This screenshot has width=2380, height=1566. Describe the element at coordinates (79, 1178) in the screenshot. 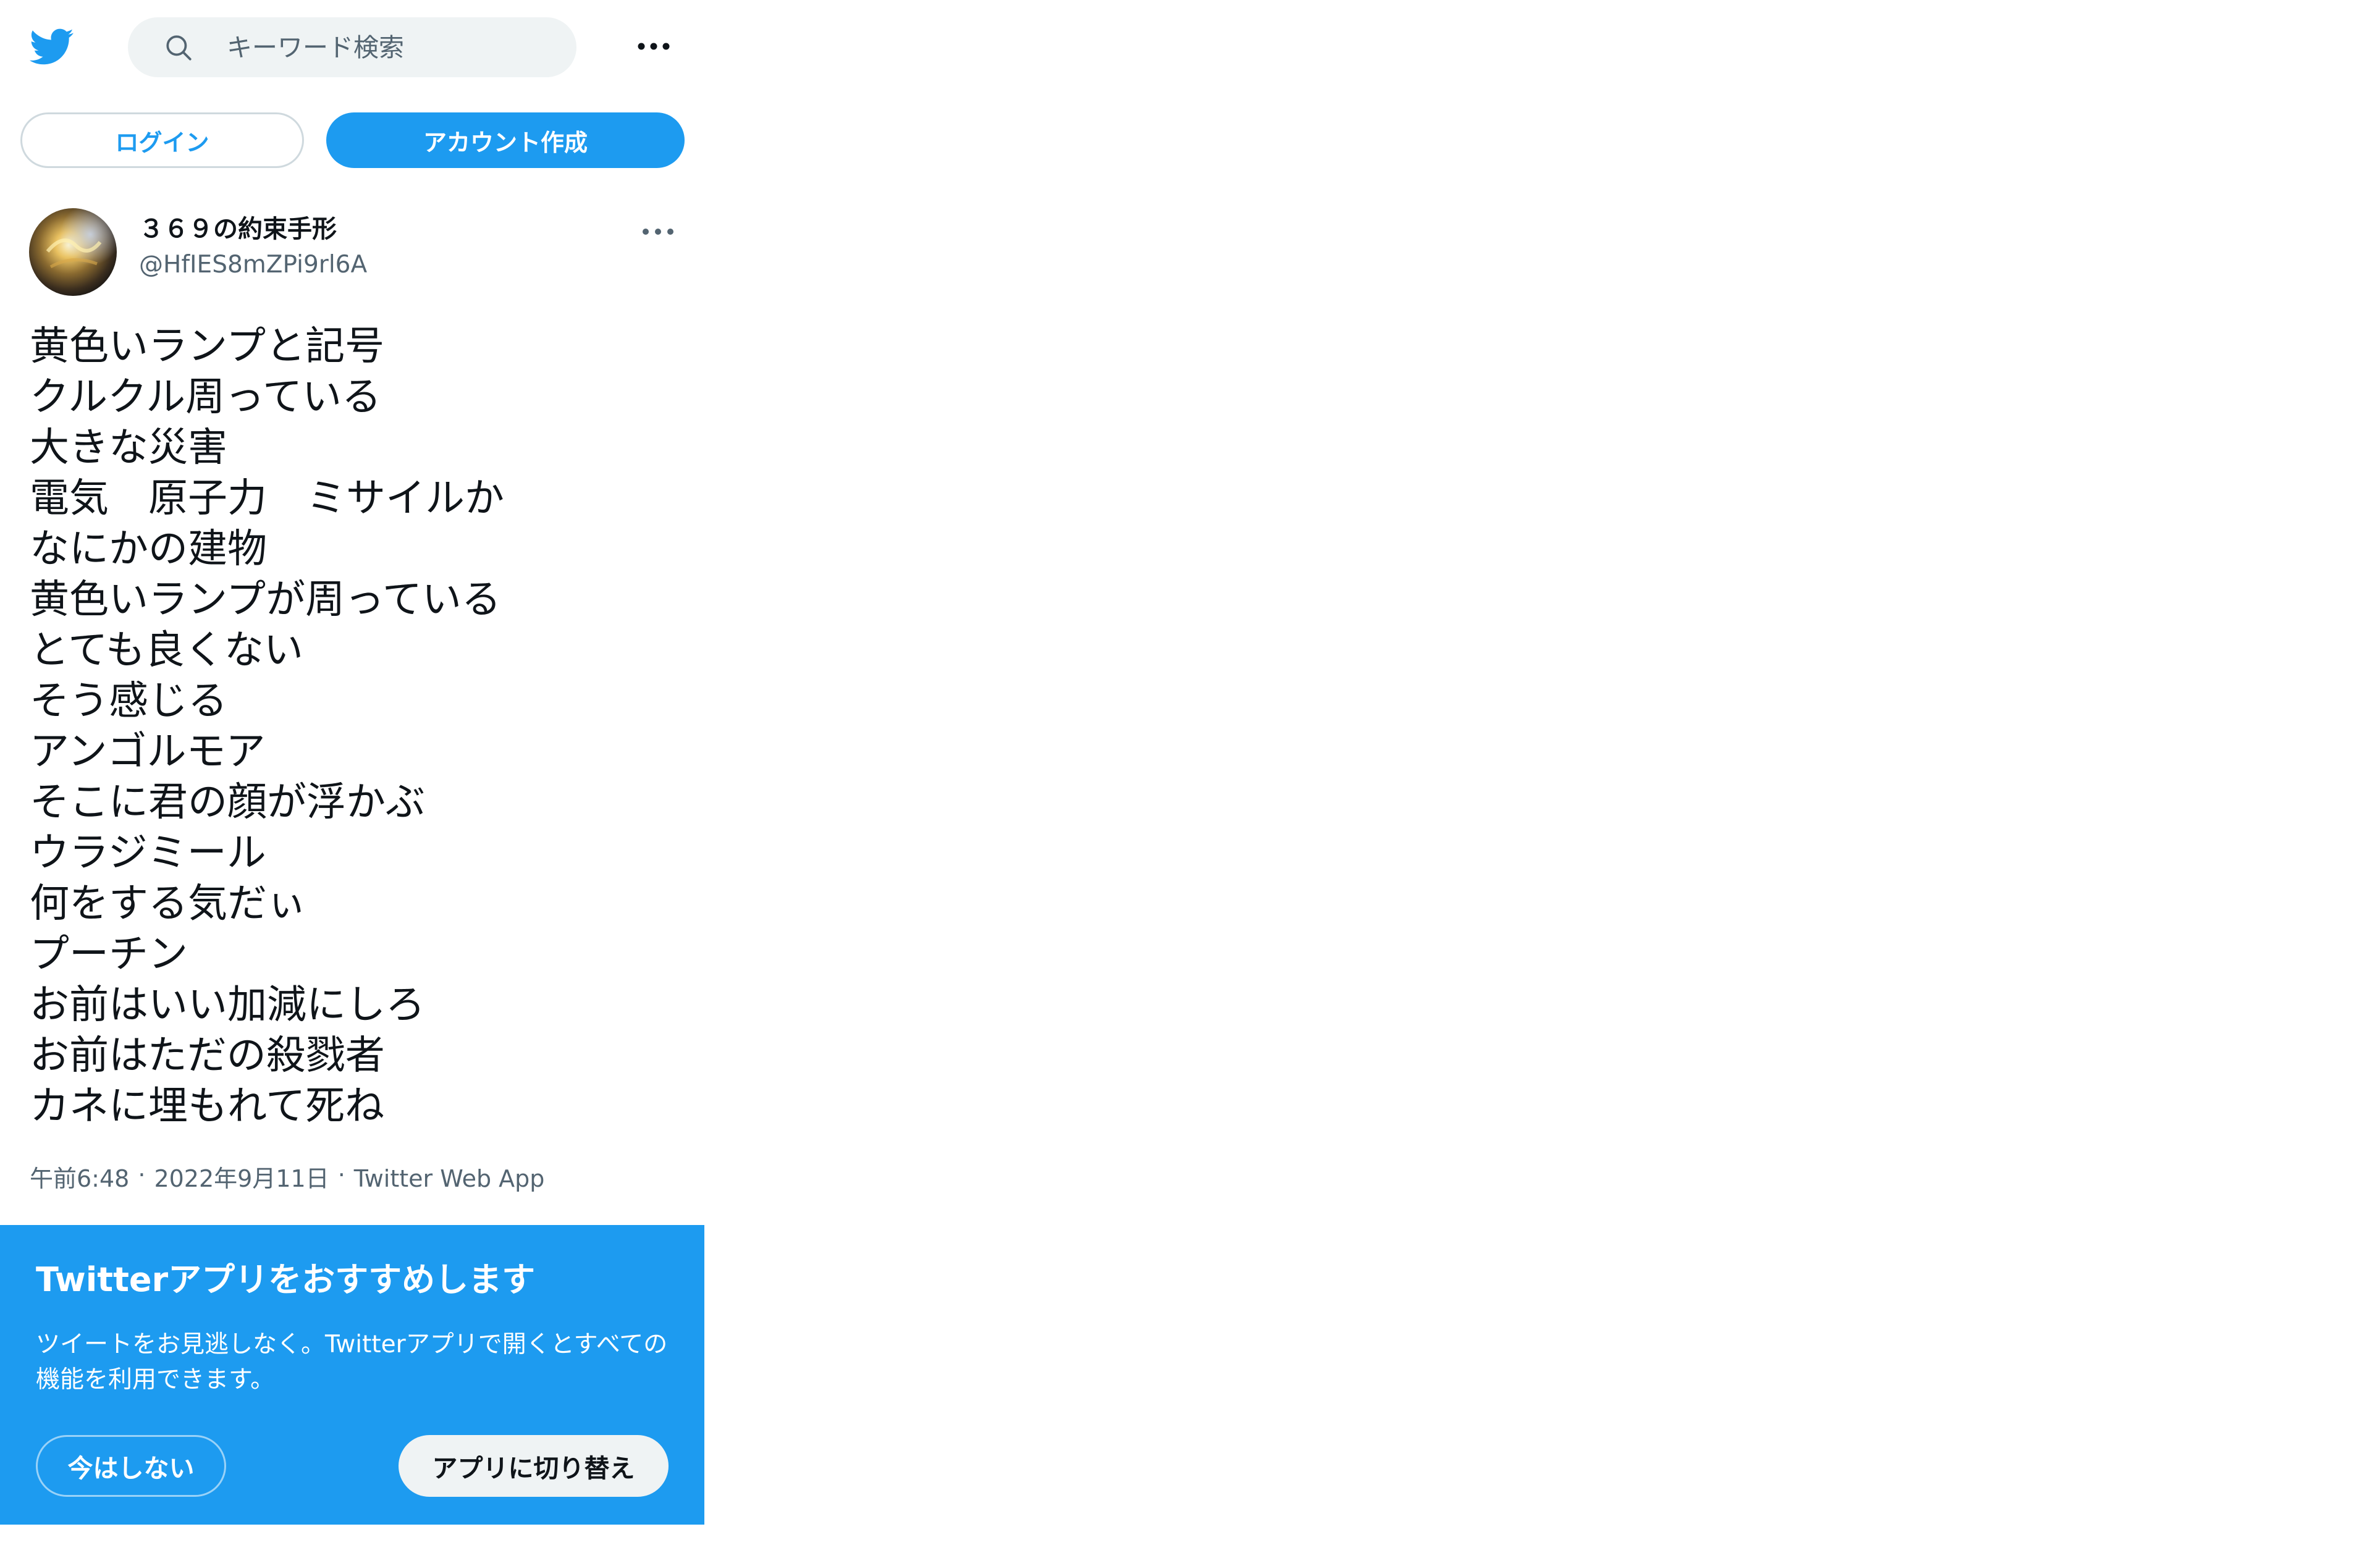

I see `tweet-time: 午前6:48` at that location.